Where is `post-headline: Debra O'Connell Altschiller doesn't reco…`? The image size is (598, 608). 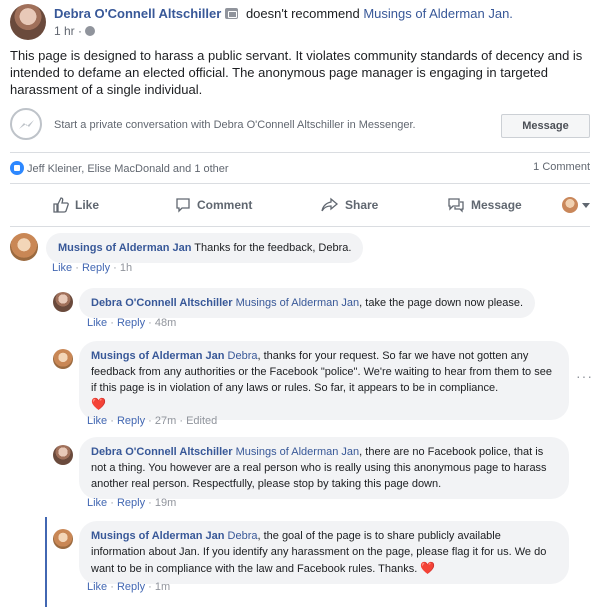 post-headline: Debra O'Connell Altschiller doesn't reco… is located at coordinates (283, 13).